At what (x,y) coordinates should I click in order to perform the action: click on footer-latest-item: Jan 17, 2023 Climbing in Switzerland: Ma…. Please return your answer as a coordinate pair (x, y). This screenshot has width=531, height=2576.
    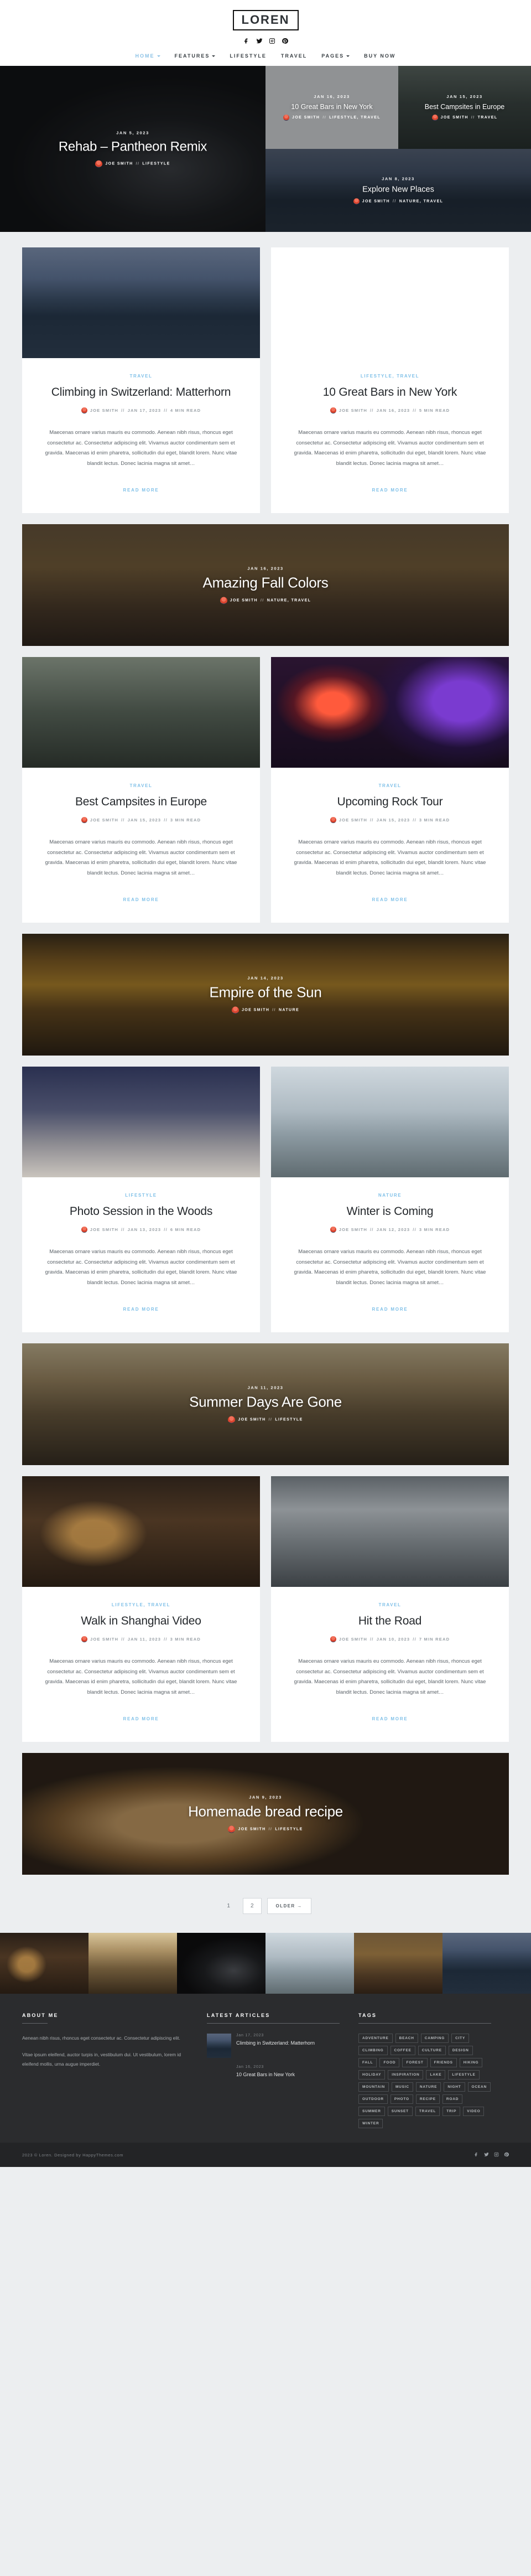
    Looking at the image, I should click on (273, 2046).